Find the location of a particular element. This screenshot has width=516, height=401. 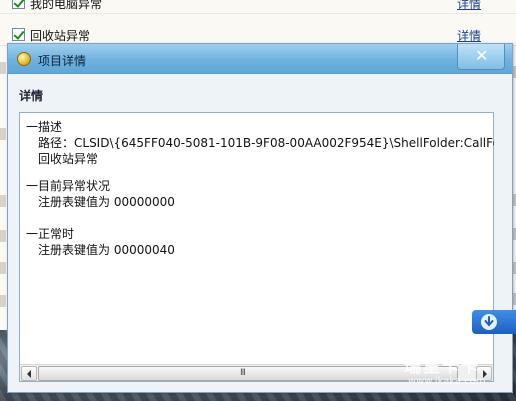

group-heading: 一正常时 is located at coordinates (50, 234).